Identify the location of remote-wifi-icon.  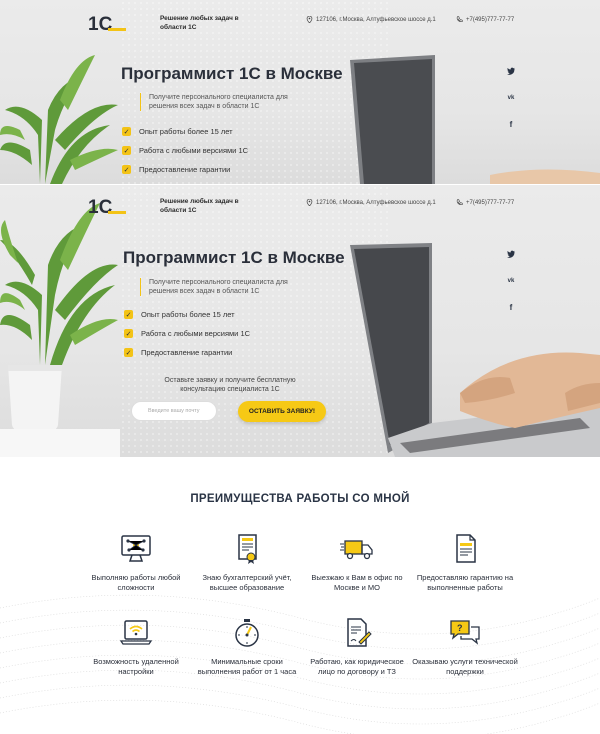
(136, 633).